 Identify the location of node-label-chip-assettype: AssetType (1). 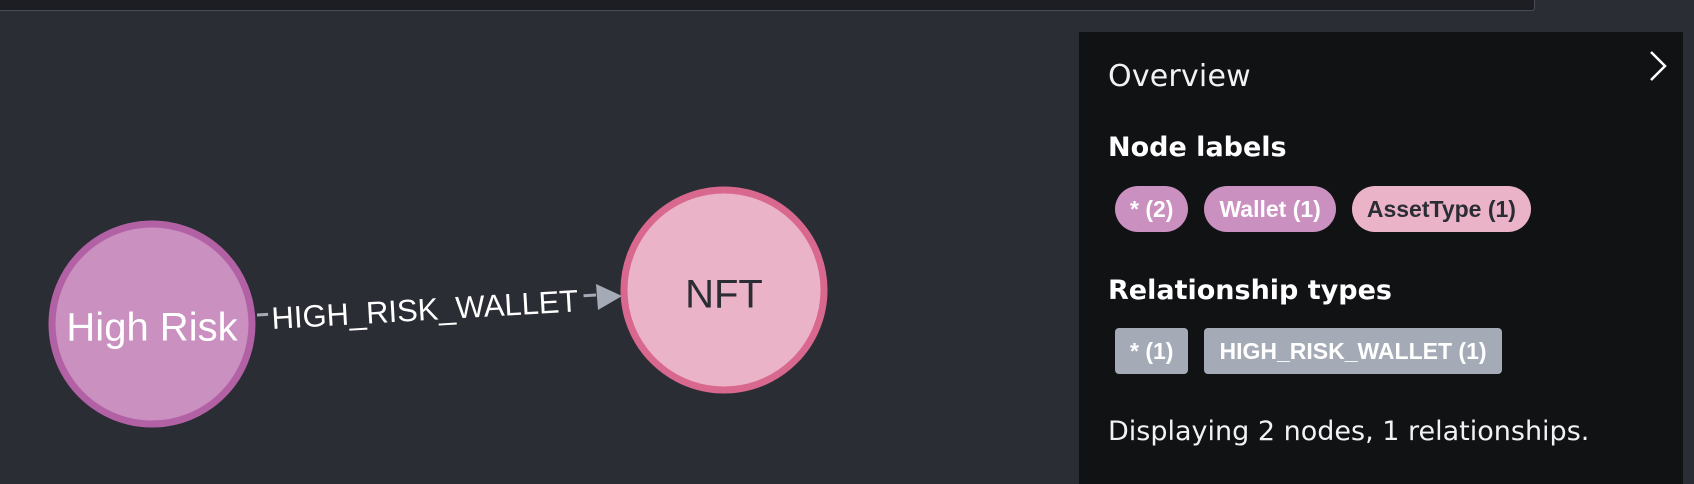
(1441, 209).